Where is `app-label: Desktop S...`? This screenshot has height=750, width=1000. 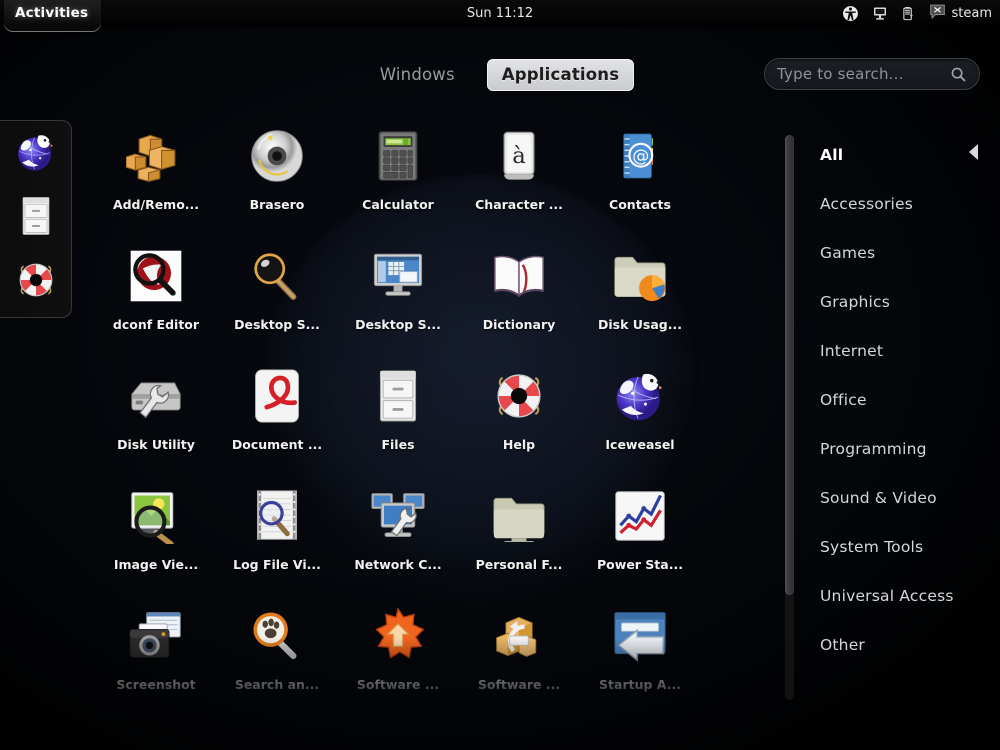 app-label: Desktop S... is located at coordinates (398, 324).